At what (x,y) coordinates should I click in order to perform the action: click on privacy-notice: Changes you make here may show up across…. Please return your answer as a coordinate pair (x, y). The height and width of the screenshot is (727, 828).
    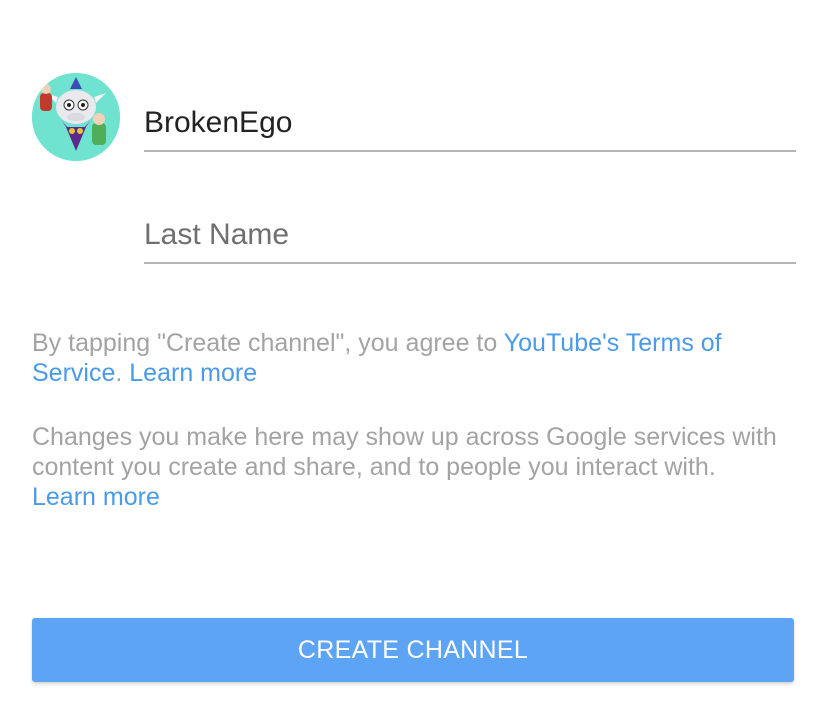
    Looking at the image, I should click on (417, 467).